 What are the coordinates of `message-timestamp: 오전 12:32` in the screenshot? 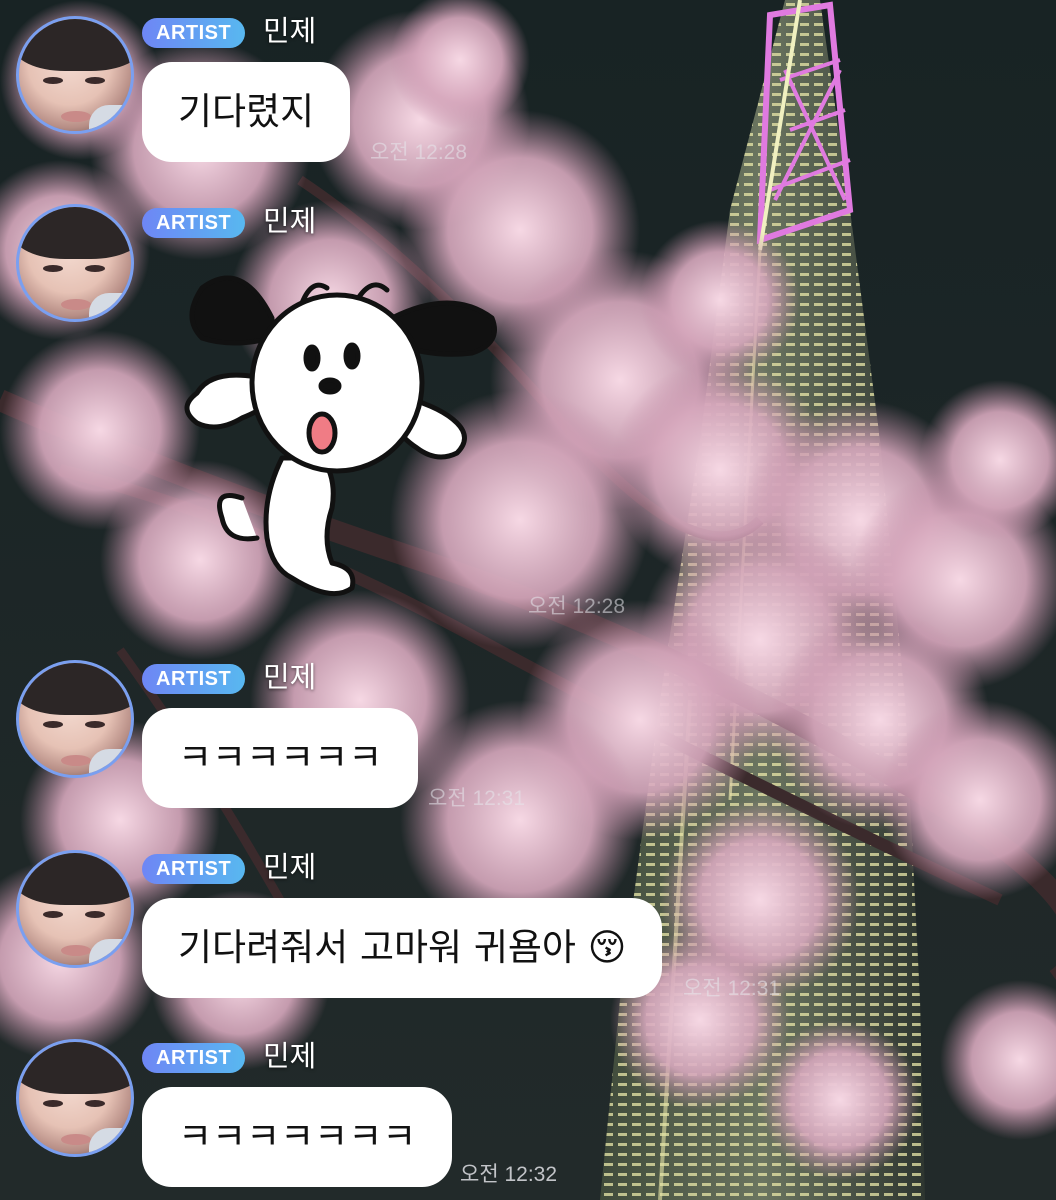 It's located at (509, 1174).